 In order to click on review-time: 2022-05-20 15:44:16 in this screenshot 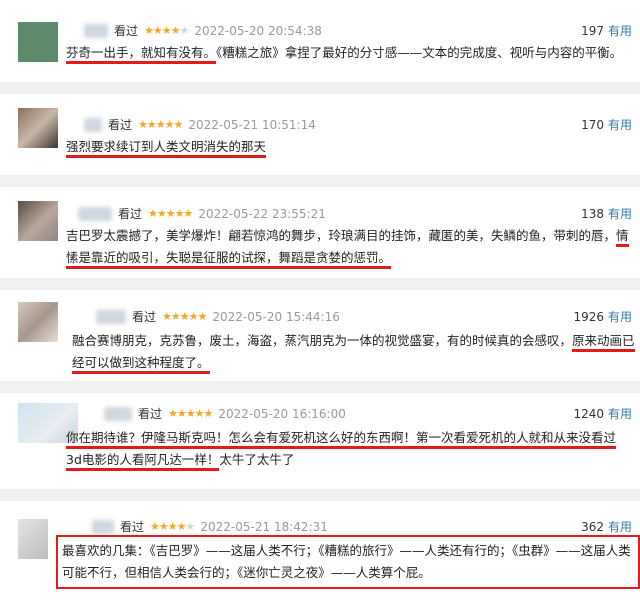, I will do `click(276, 316)`.